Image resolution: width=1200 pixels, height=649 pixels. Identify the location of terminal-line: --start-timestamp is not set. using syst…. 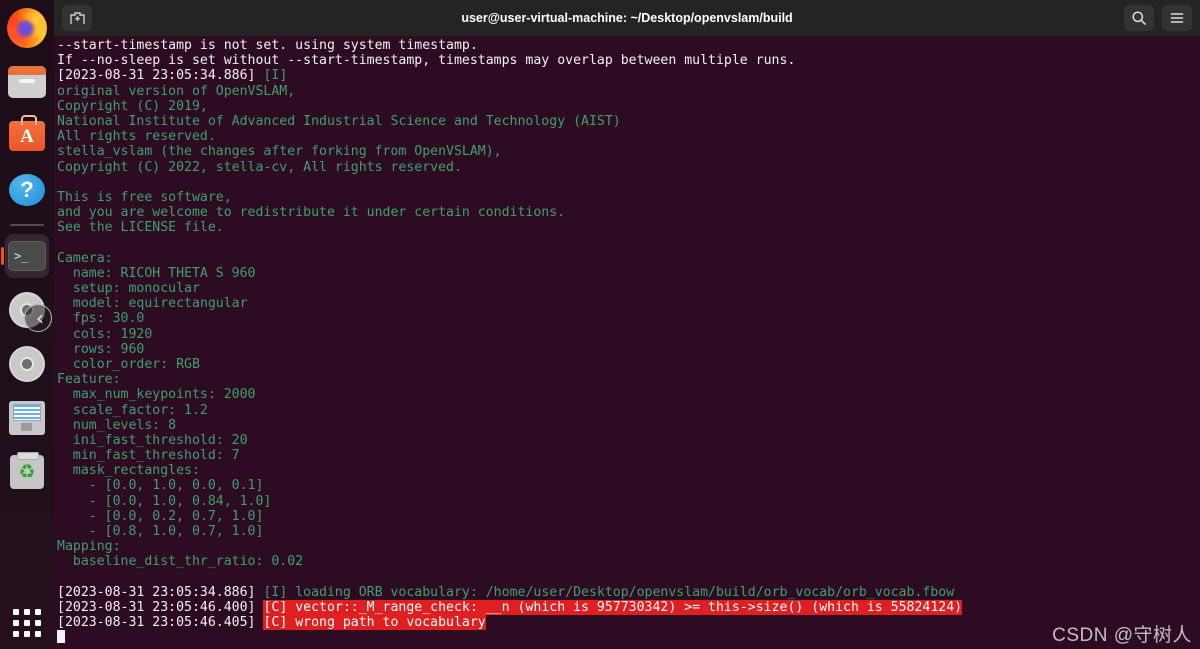
(628, 45).